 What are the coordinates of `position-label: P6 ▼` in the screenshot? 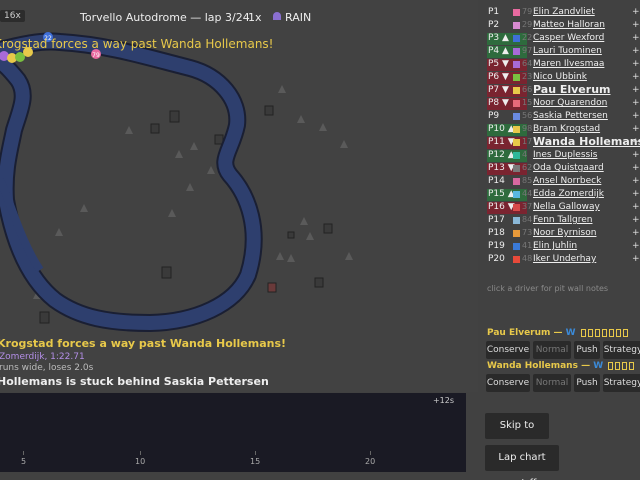 It's located at (507, 78).